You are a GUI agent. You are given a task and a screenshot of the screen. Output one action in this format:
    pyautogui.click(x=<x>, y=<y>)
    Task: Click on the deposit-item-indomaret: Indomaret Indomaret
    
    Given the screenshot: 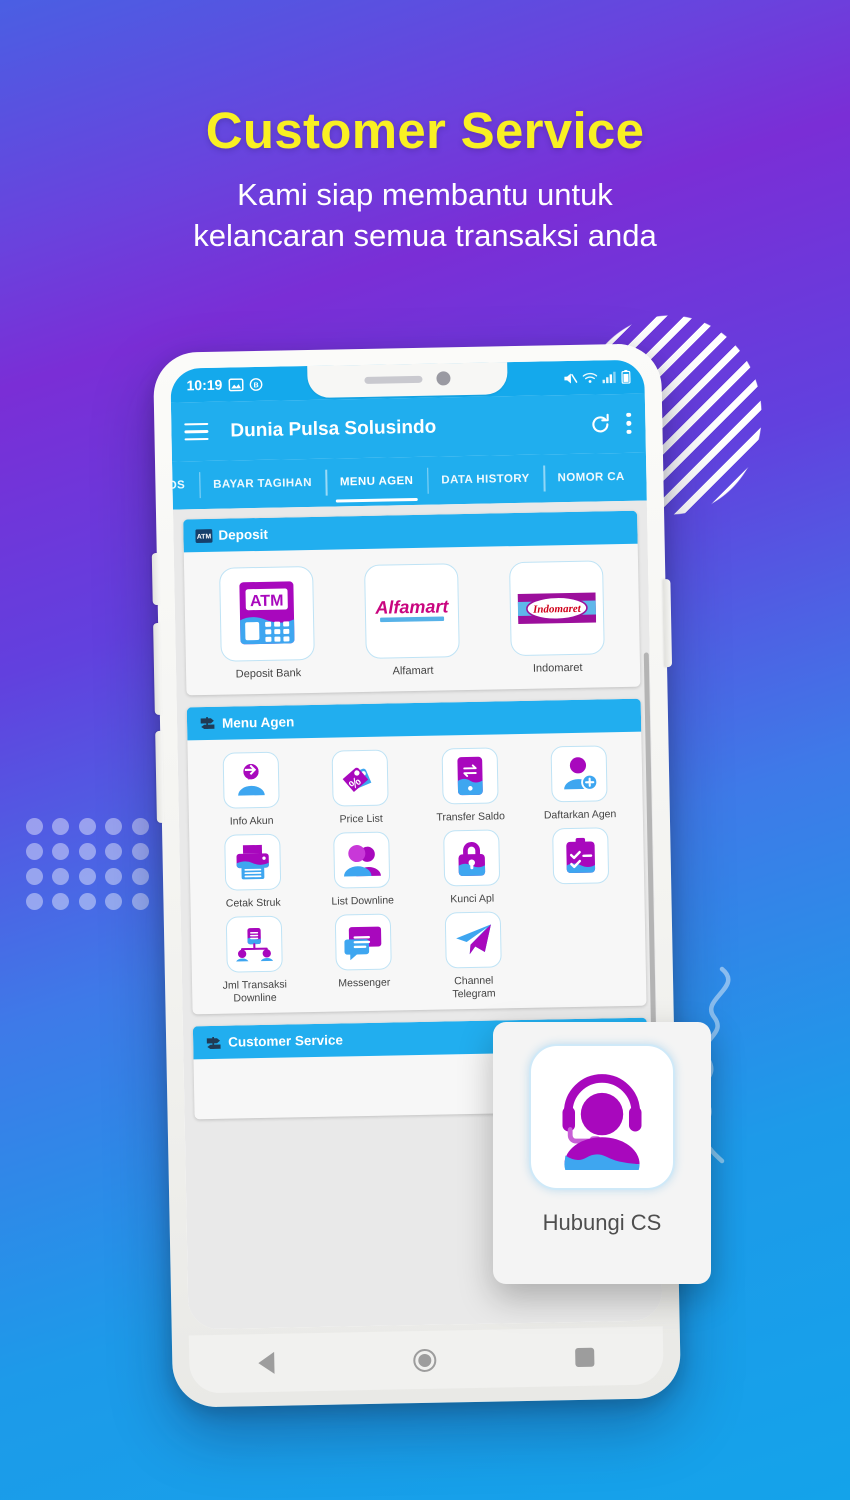 What is the action you would take?
    pyautogui.click(x=556, y=619)
    